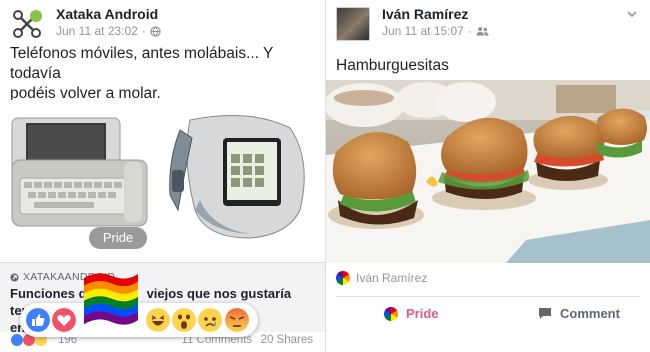  What do you see at coordinates (482, 31) in the screenshot?
I see `friends-icon` at bounding box center [482, 31].